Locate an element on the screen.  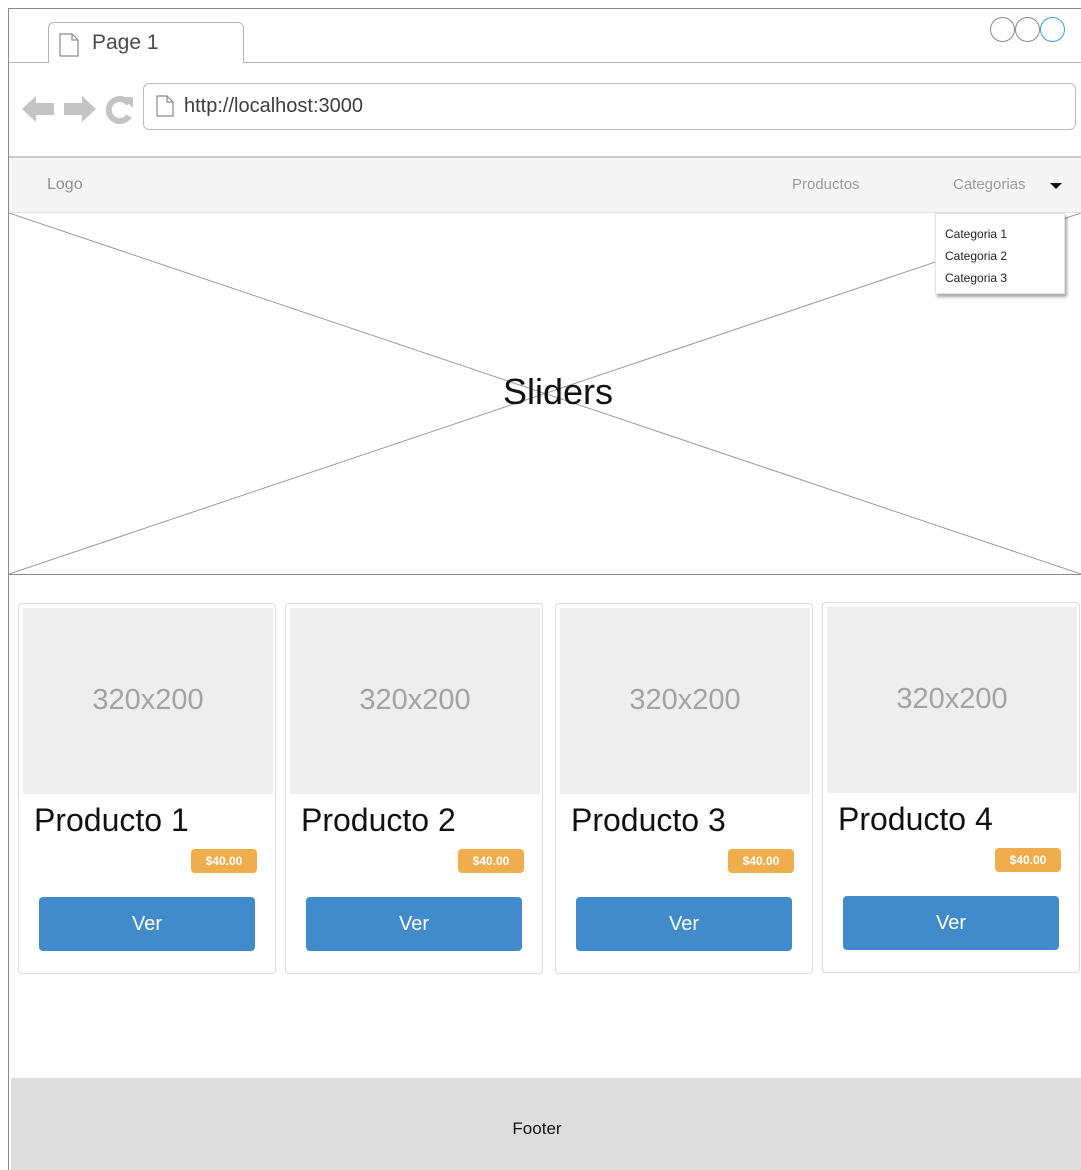
navbar: Logo Productos Categorias is located at coordinates (545, 185).